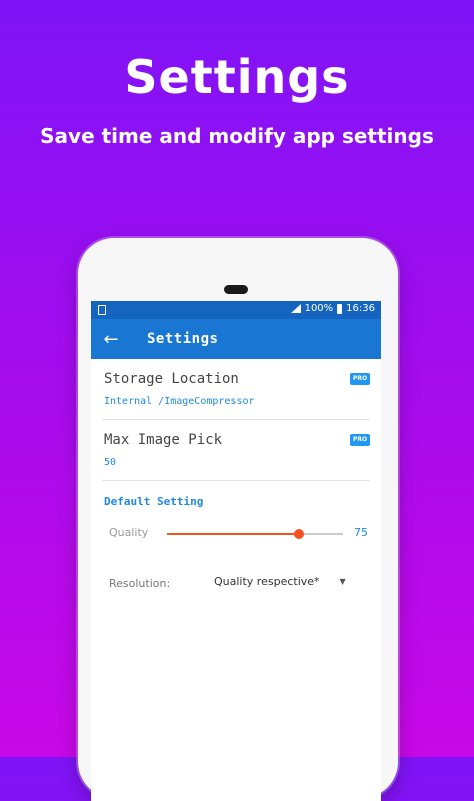 Image resolution: width=474 pixels, height=801 pixels. Describe the element at coordinates (360, 308) in the screenshot. I see `status-time: 16:36` at that location.